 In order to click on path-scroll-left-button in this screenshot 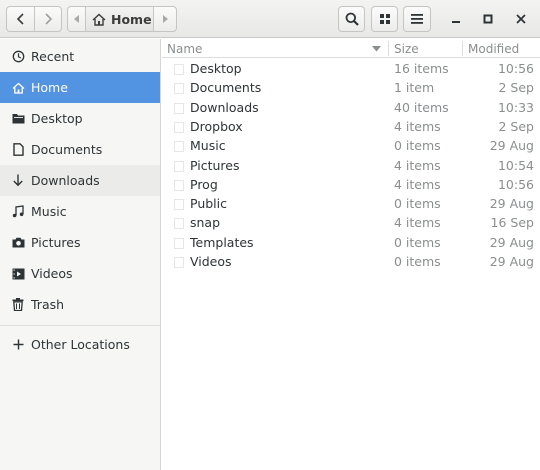, I will do `click(76, 19)`.